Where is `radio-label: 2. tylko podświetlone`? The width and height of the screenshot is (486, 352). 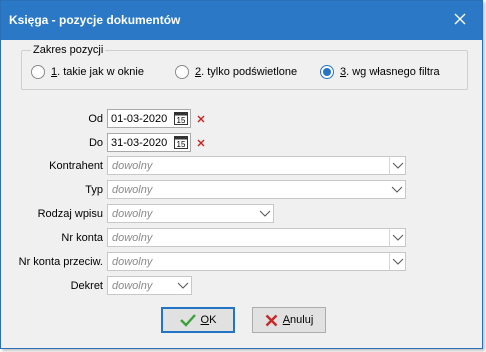 radio-label: 2. tylko podświetlone is located at coordinates (246, 72).